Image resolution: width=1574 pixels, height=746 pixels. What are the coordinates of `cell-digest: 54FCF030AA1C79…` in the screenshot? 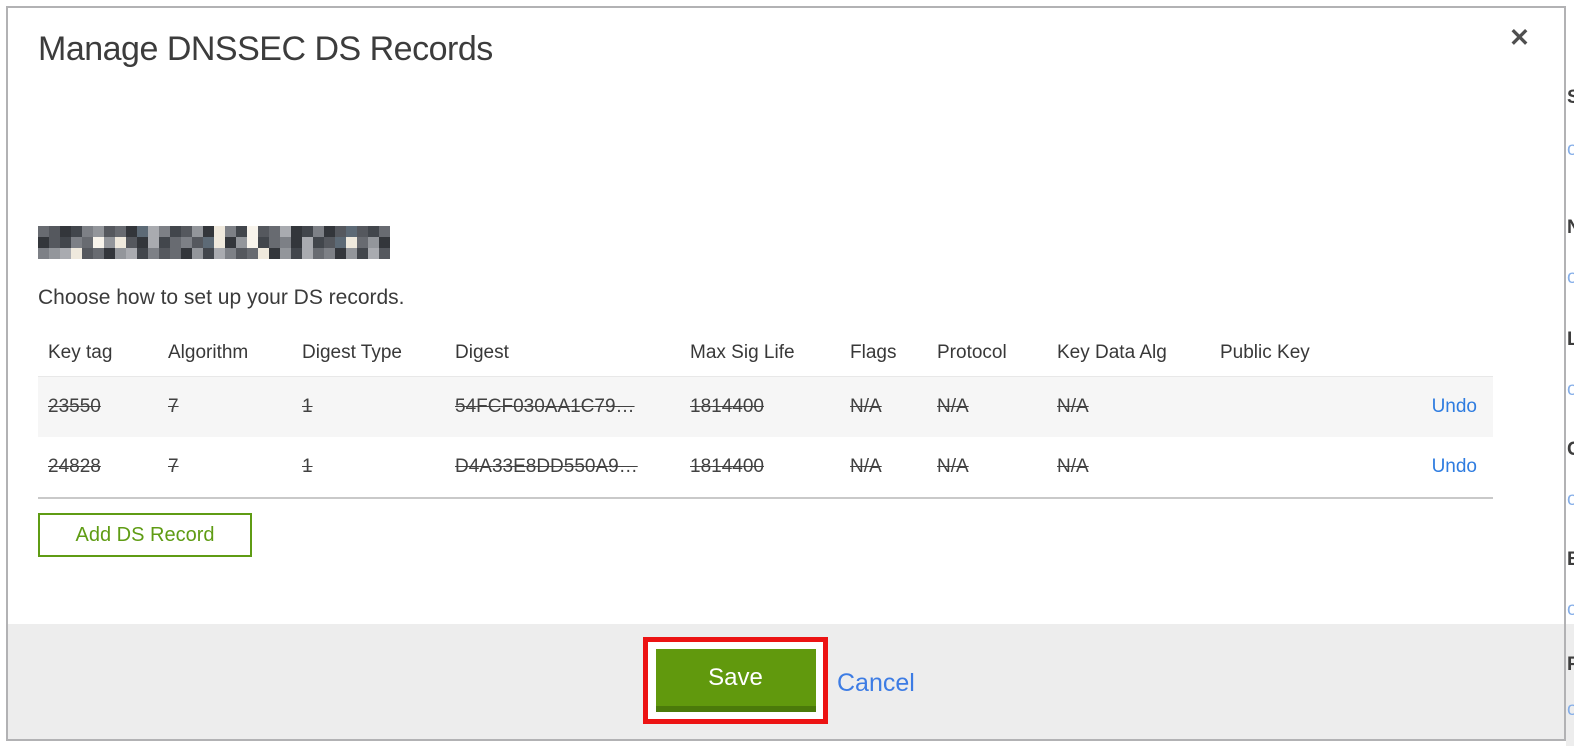 It's located at (545, 406).